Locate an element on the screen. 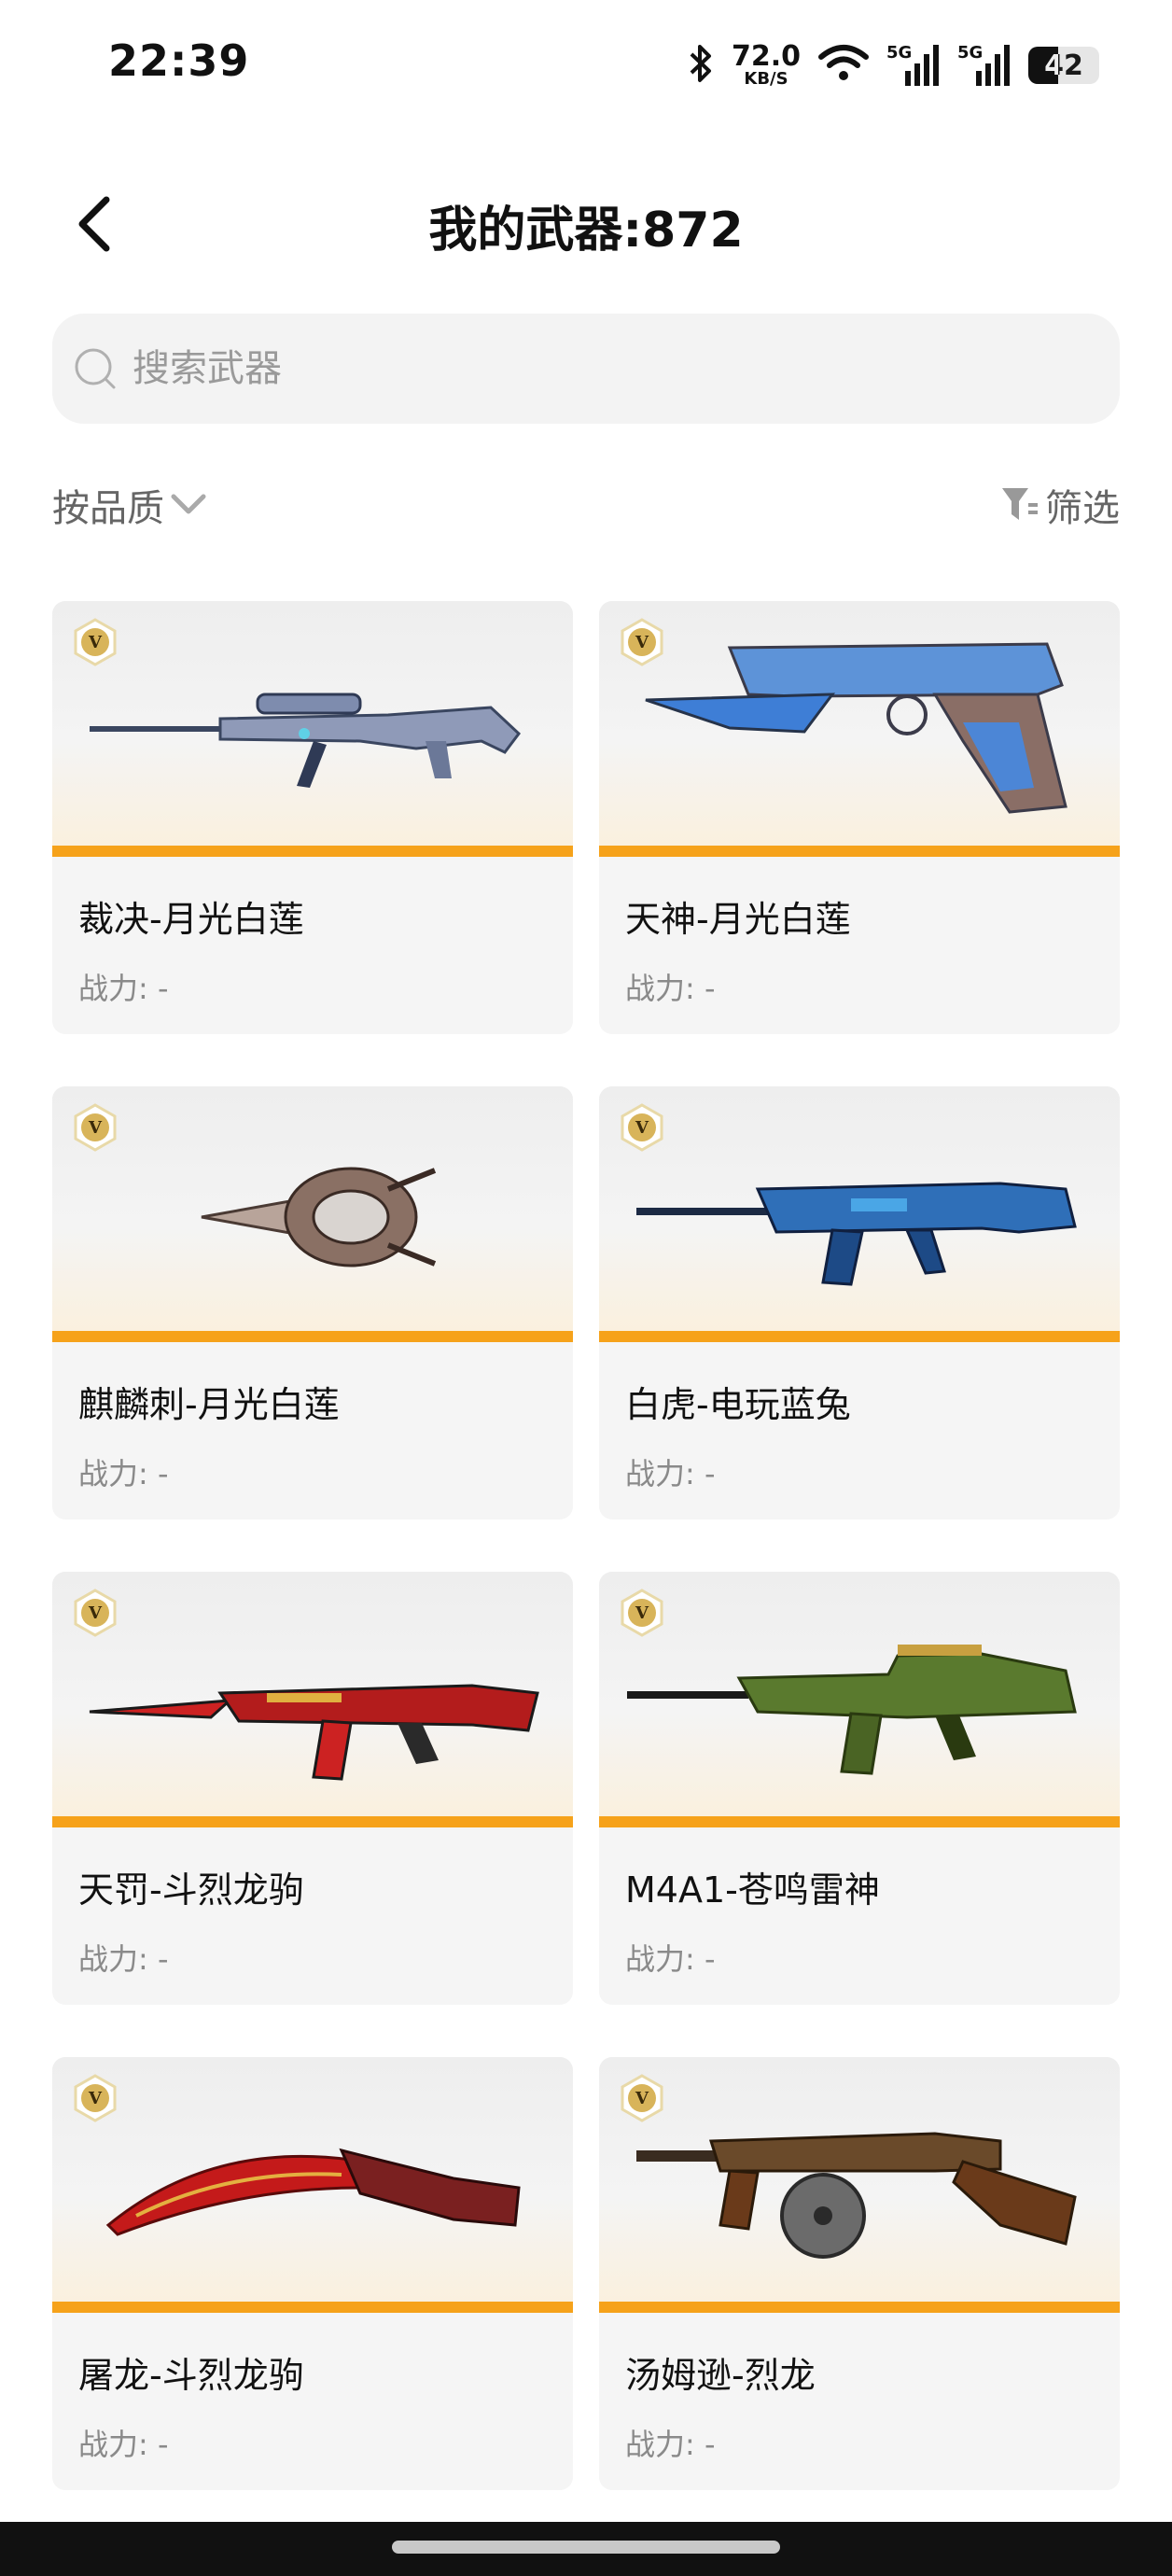  dragon-blade-icon is located at coordinates (313, 2192).